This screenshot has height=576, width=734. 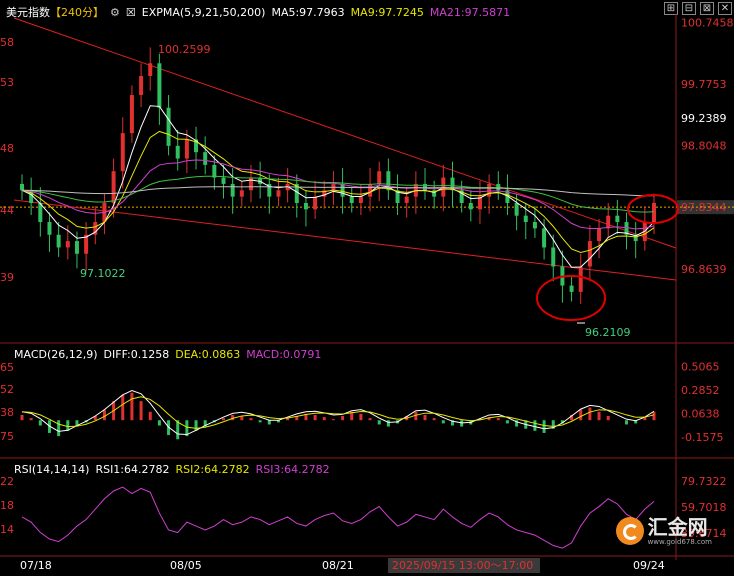 I want to click on high-annotation: 100.2599, so click(x=184, y=49).